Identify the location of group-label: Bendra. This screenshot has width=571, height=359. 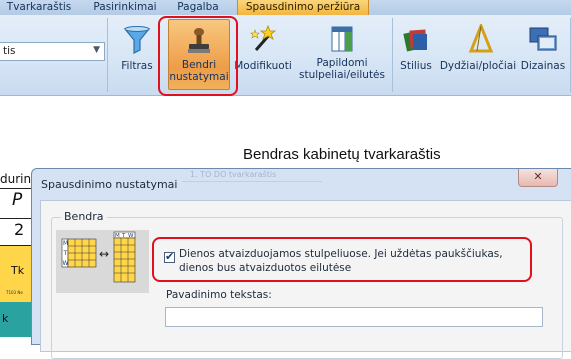
(84, 216).